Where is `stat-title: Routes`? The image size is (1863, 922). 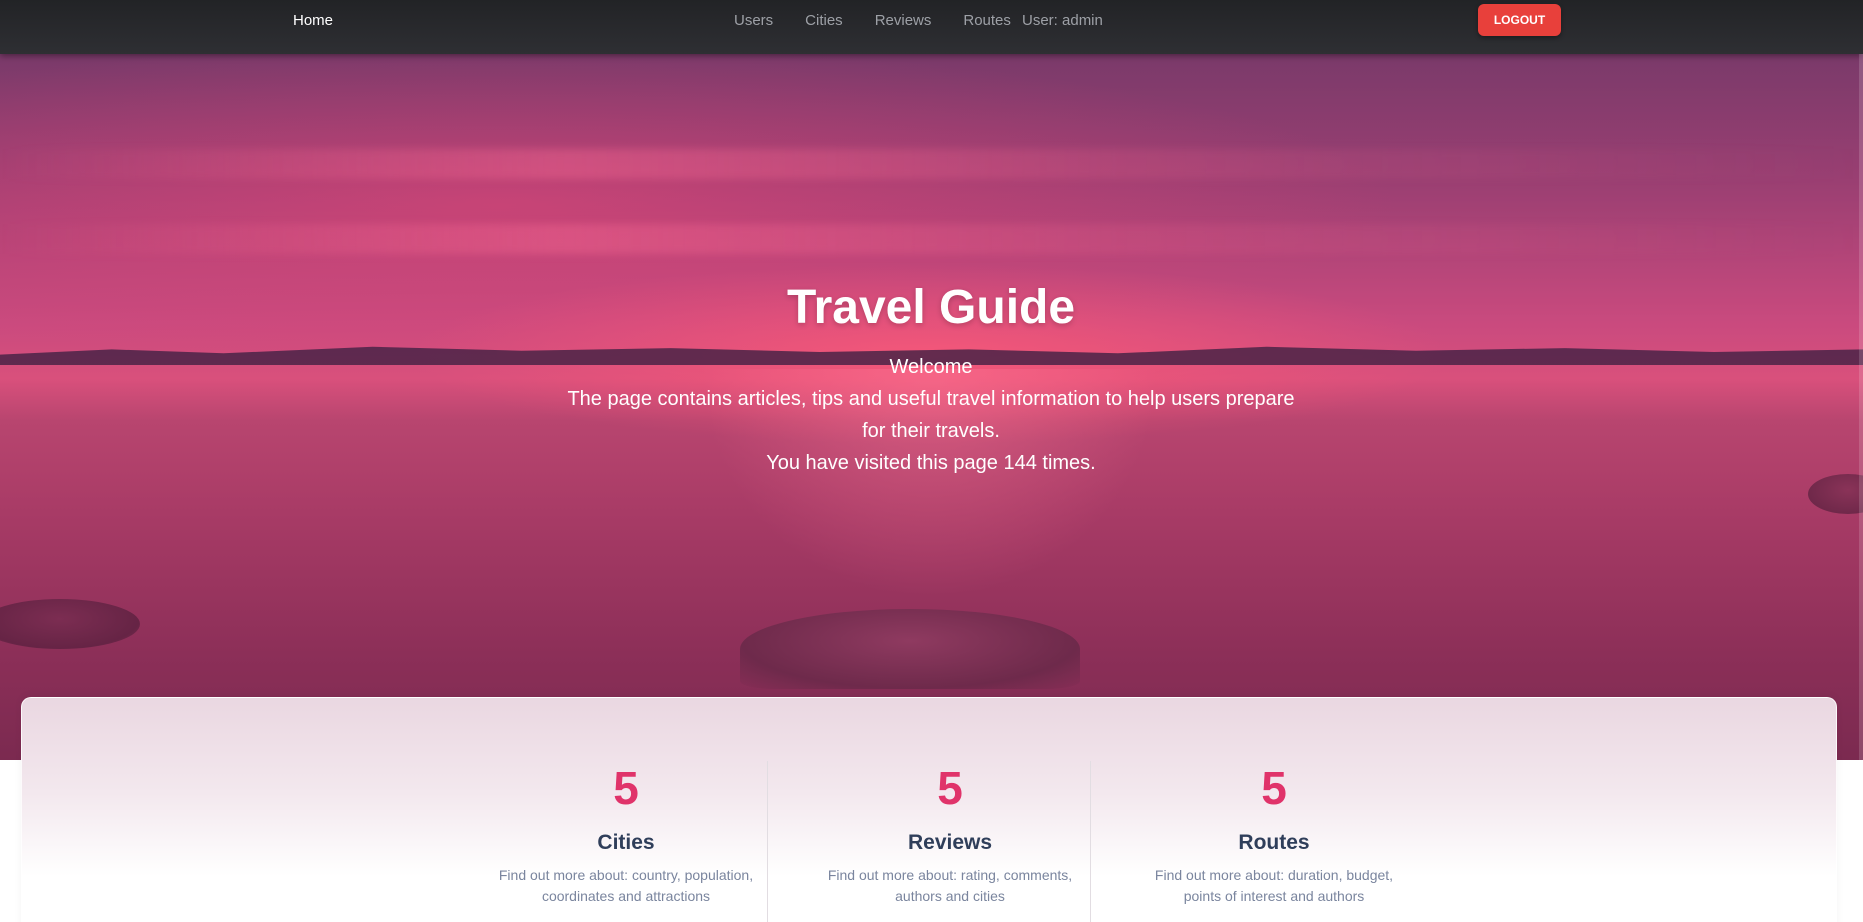
stat-title: Routes is located at coordinates (1274, 842).